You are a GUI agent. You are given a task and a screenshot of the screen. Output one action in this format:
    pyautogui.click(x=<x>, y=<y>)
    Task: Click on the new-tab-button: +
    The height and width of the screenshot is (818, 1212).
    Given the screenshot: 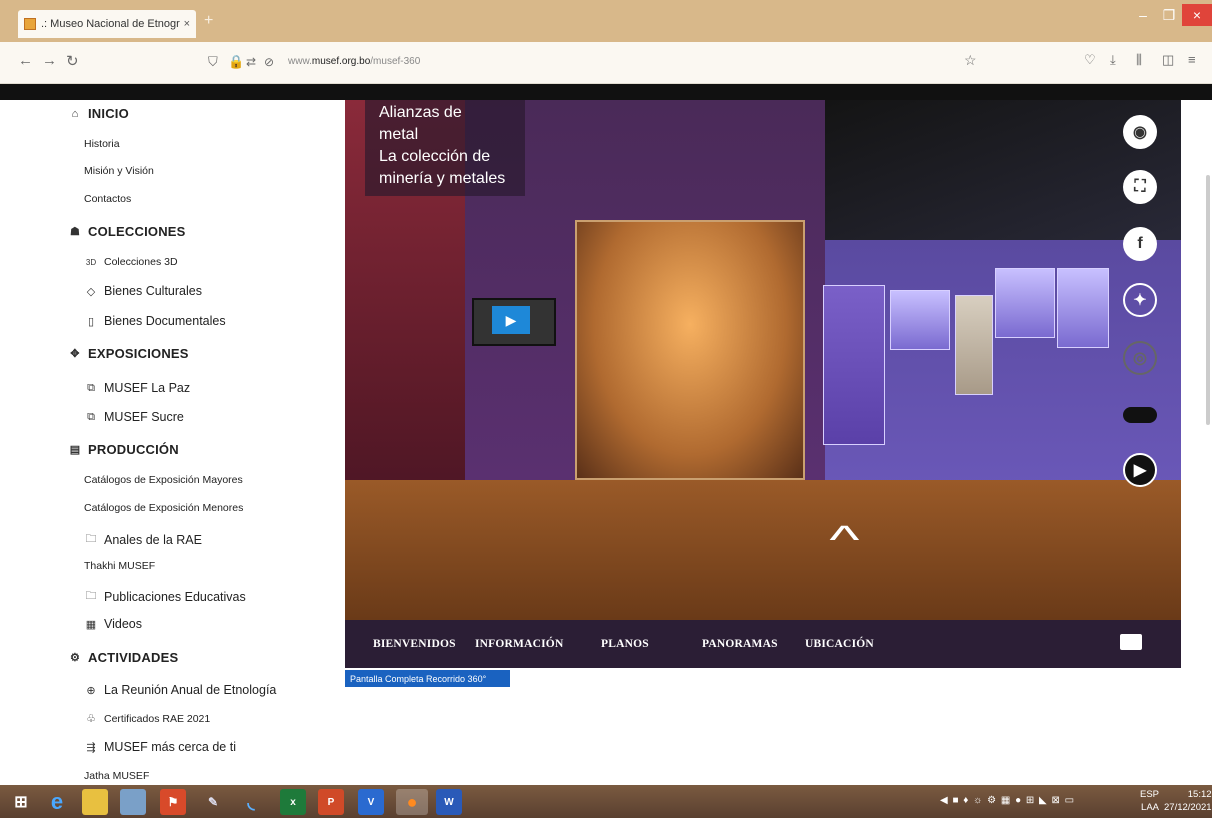 What is the action you would take?
    pyautogui.click(x=208, y=21)
    